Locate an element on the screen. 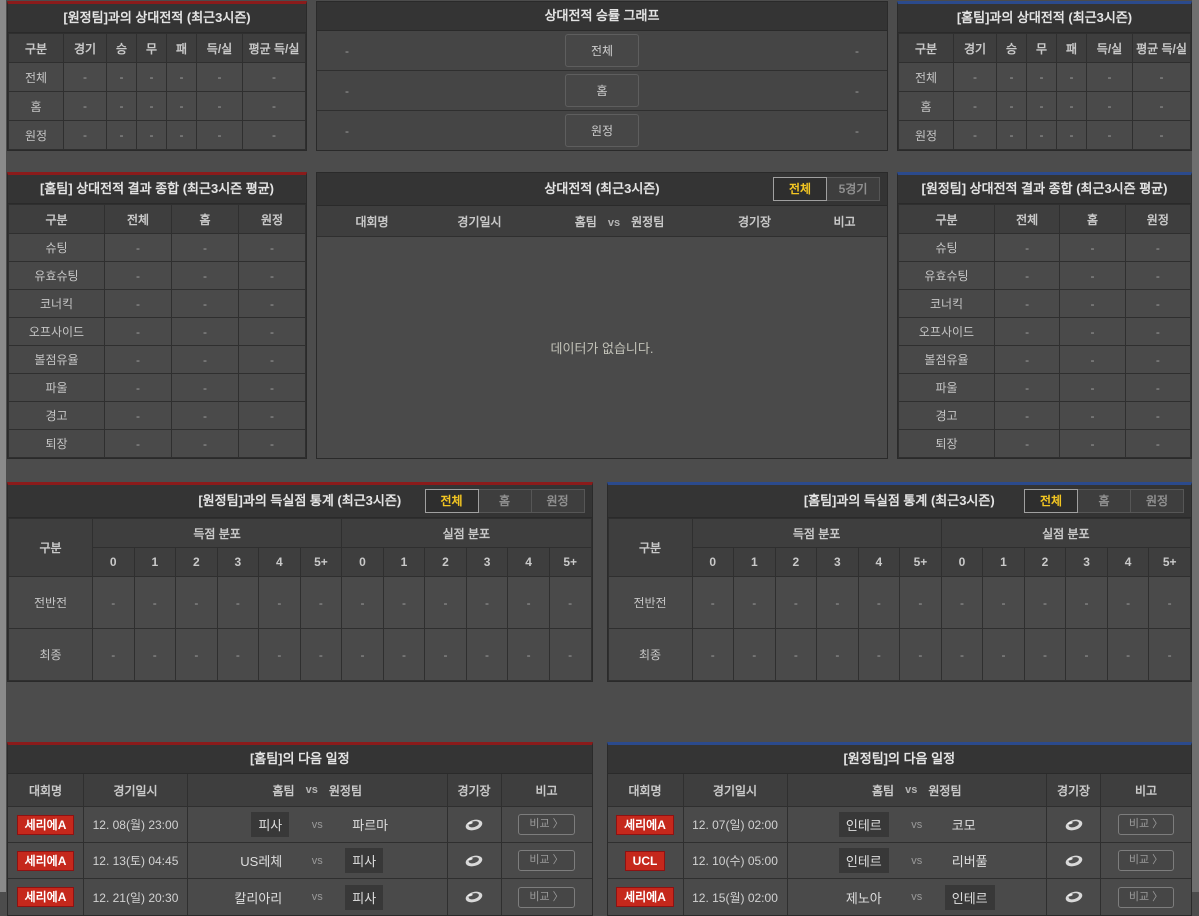 This screenshot has height=916, width=1199. graph-row-label: 전체 is located at coordinates (602, 50).